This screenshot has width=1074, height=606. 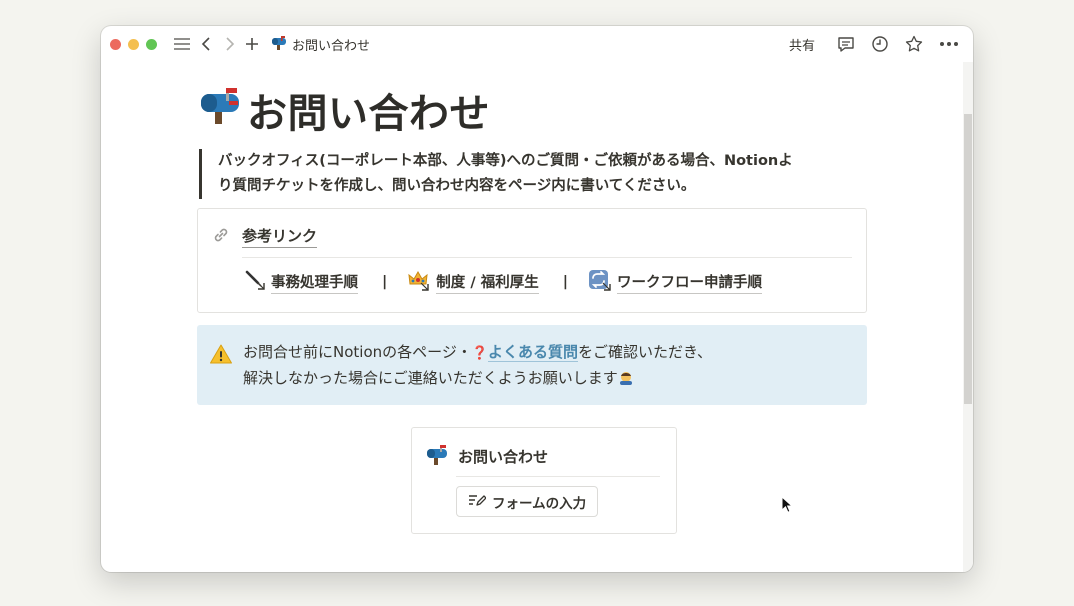 I want to click on breadcrumb: お問い合わせ, so click(x=320, y=44).